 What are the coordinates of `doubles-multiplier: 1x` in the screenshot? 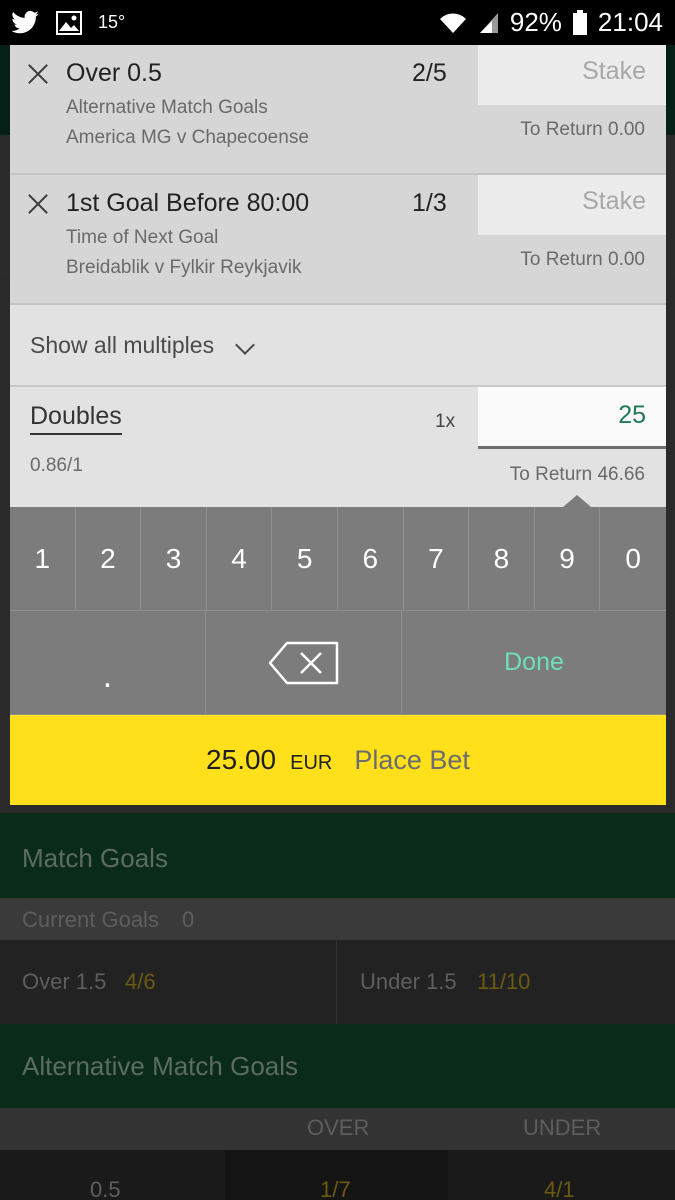 It's located at (445, 421).